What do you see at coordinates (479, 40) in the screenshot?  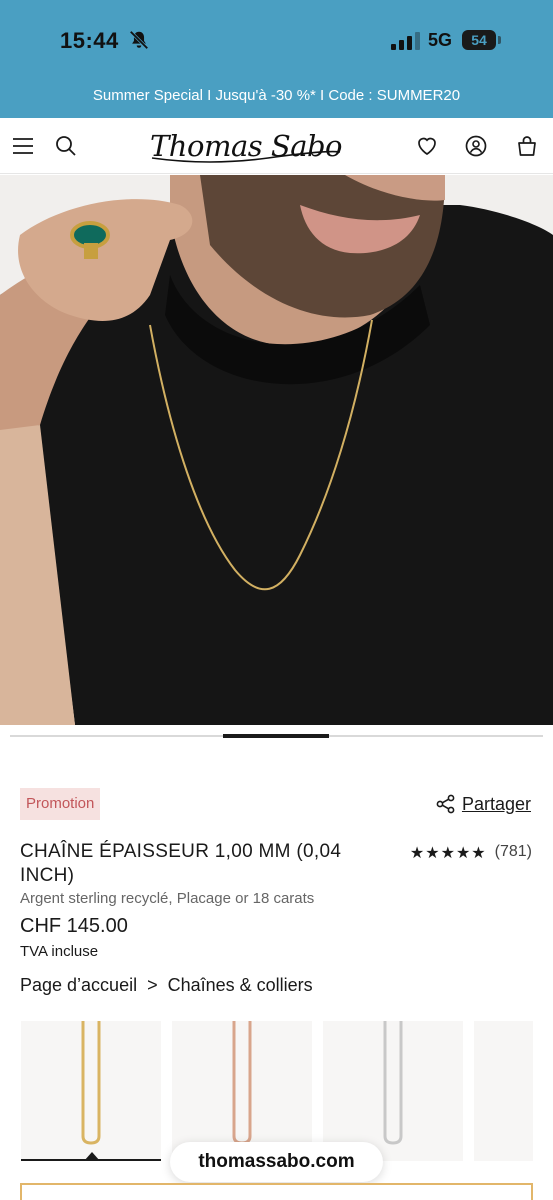 I see `battery-level: 54` at bounding box center [479, 40].